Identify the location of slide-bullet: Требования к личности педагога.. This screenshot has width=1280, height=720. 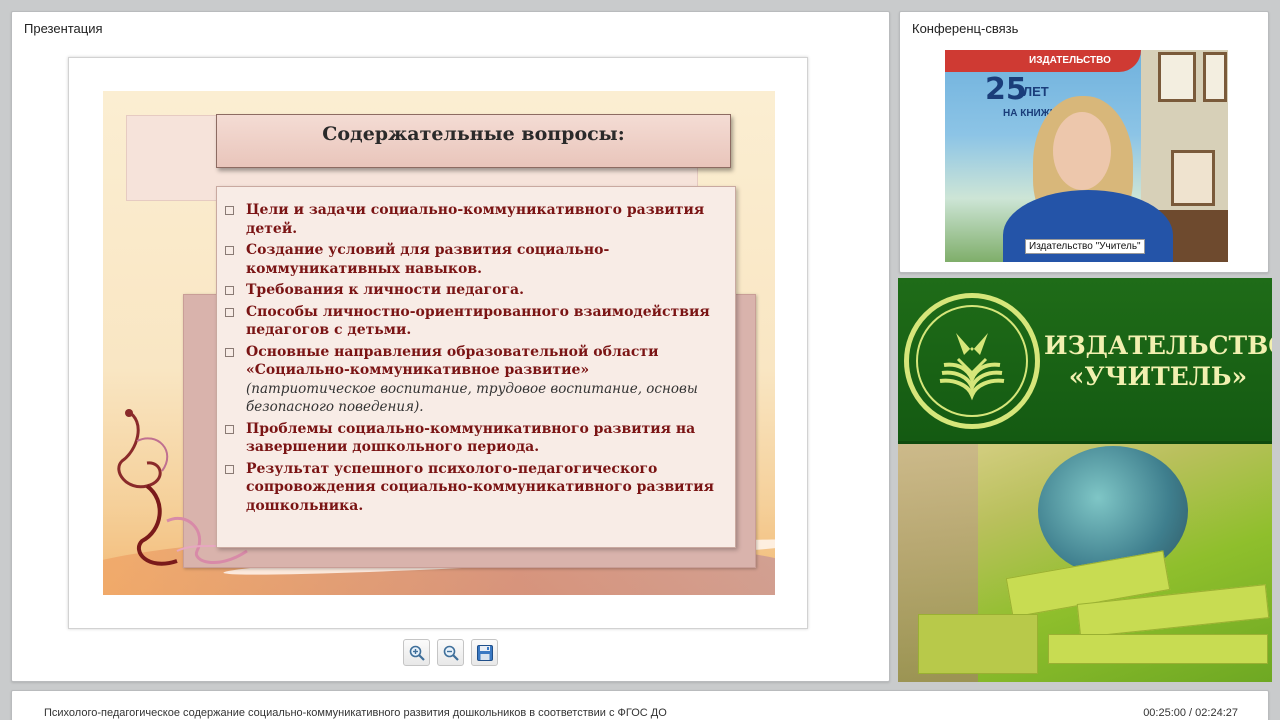
(476, 290).